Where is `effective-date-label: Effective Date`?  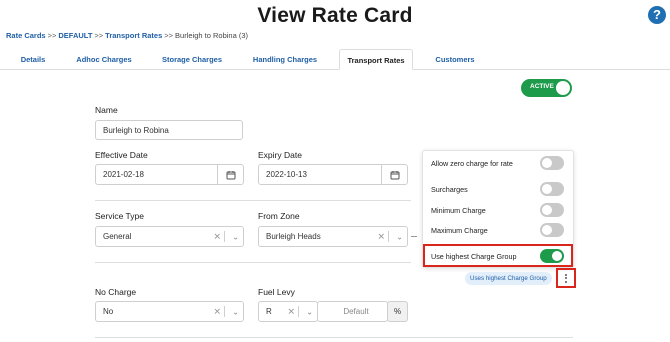
effective-date-label: Effective Date is located at coordinates (121, 155).